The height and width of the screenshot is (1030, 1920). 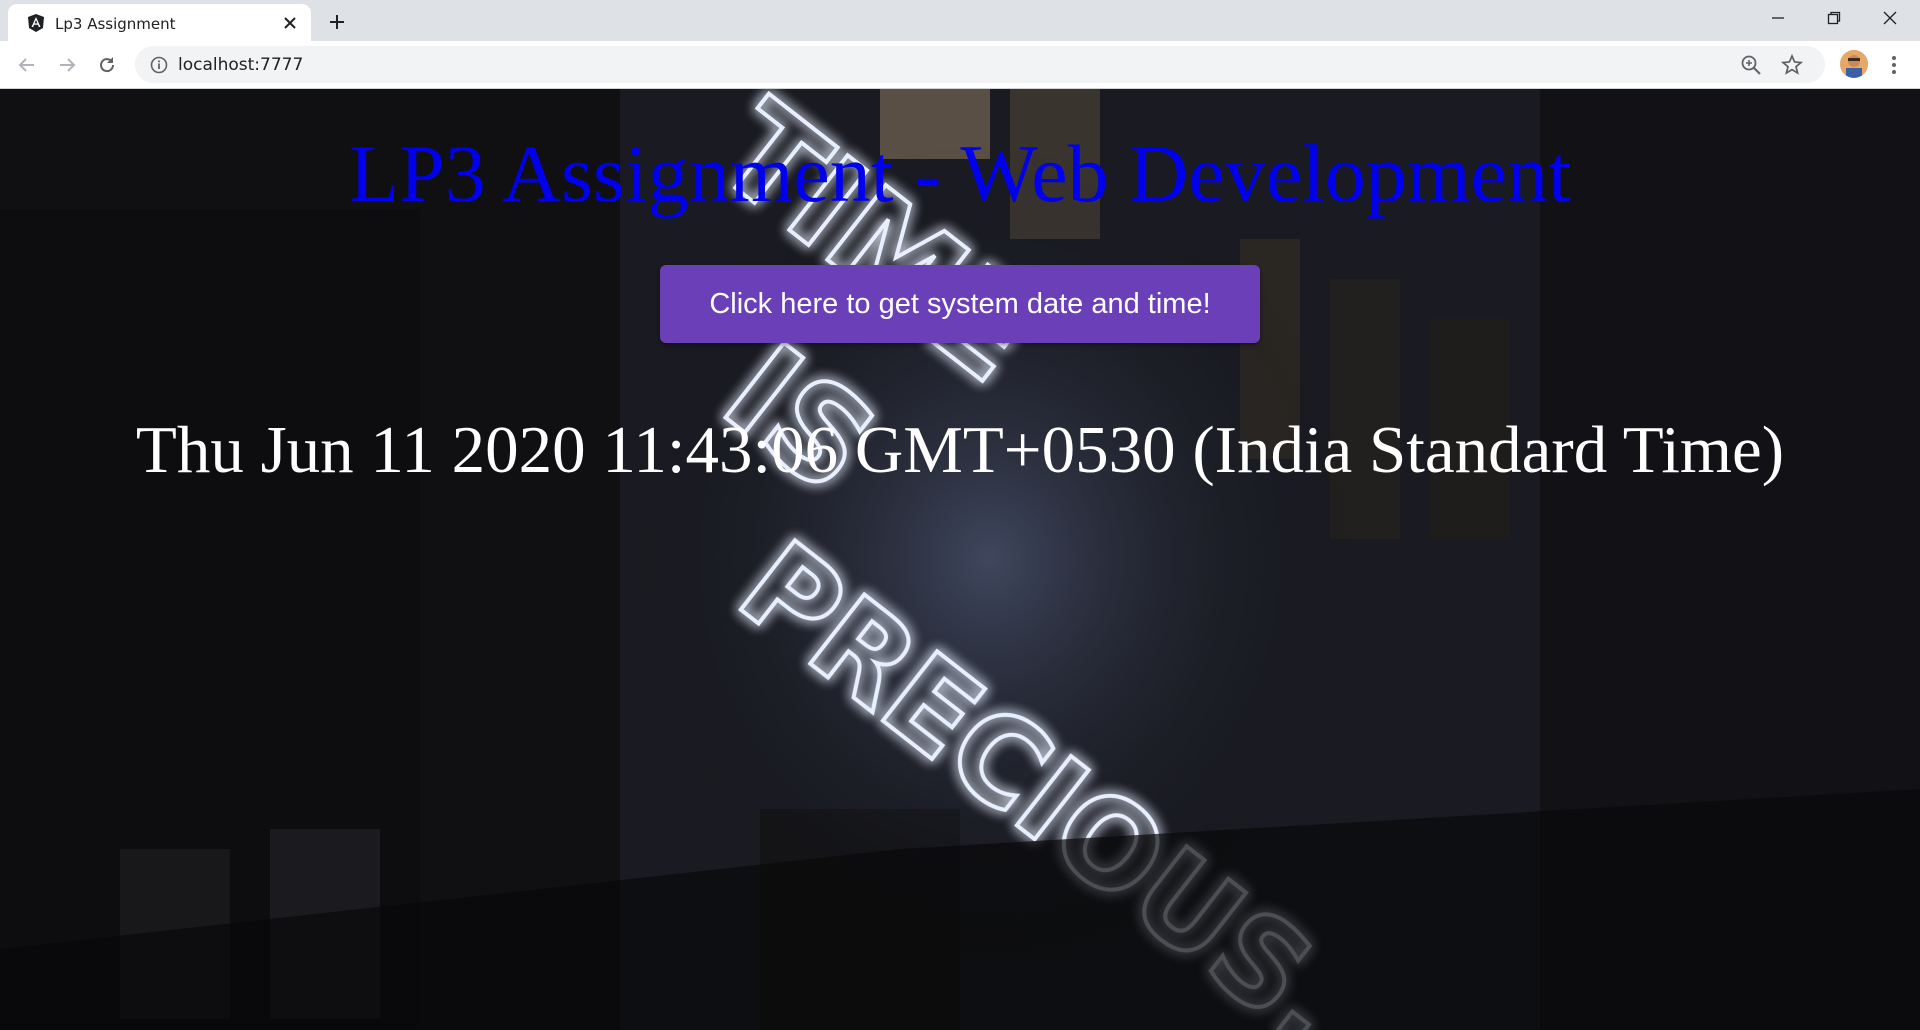 What do you see at coordinates (960, 173) in the screenshot?
I see `page-title: LP3 Assignment - Web Development` at bounding box center [960, 173].